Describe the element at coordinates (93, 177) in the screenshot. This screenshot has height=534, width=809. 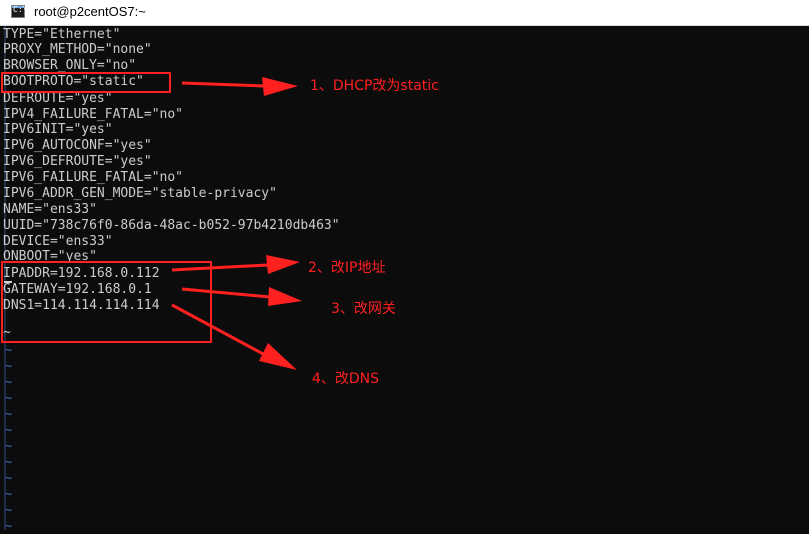
I see `terminal-line-ipv6-failure-fatal: IPV6_FAILURE_FATAL="no"` at that location.